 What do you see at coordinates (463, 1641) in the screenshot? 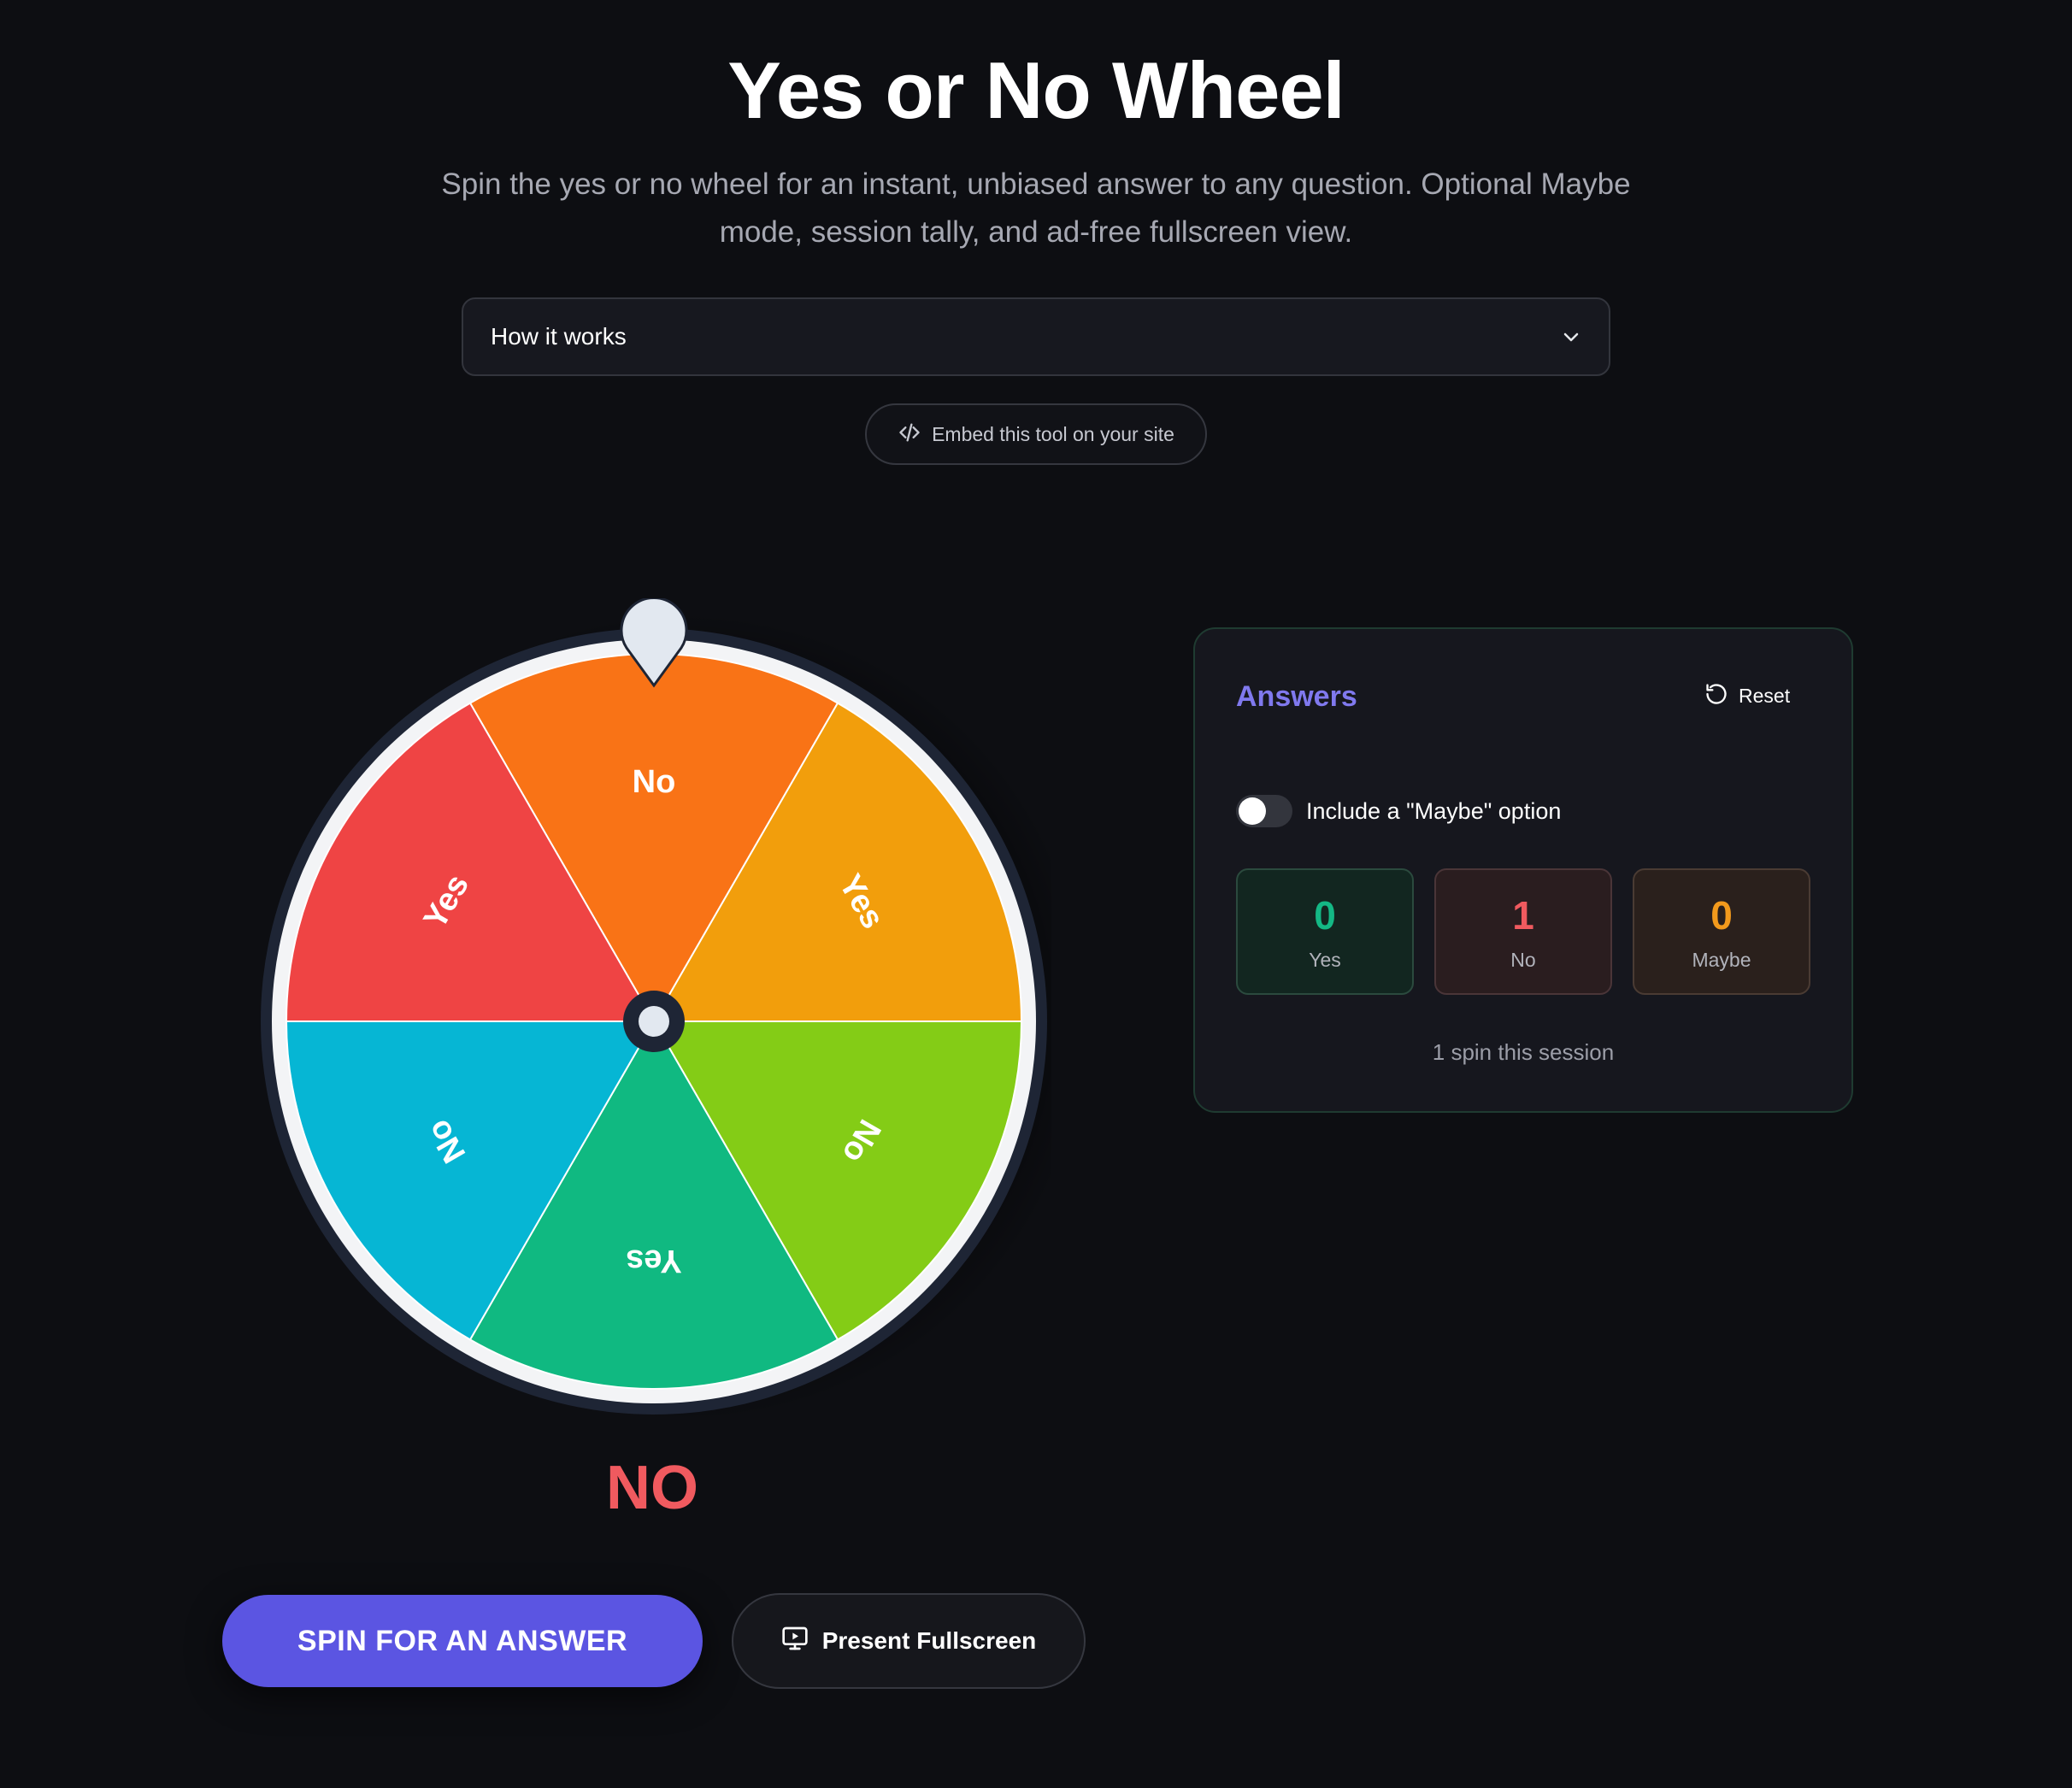
I see `spin-button: SPIN FOR AN ANSWER` at bounding box center [463, 1641].